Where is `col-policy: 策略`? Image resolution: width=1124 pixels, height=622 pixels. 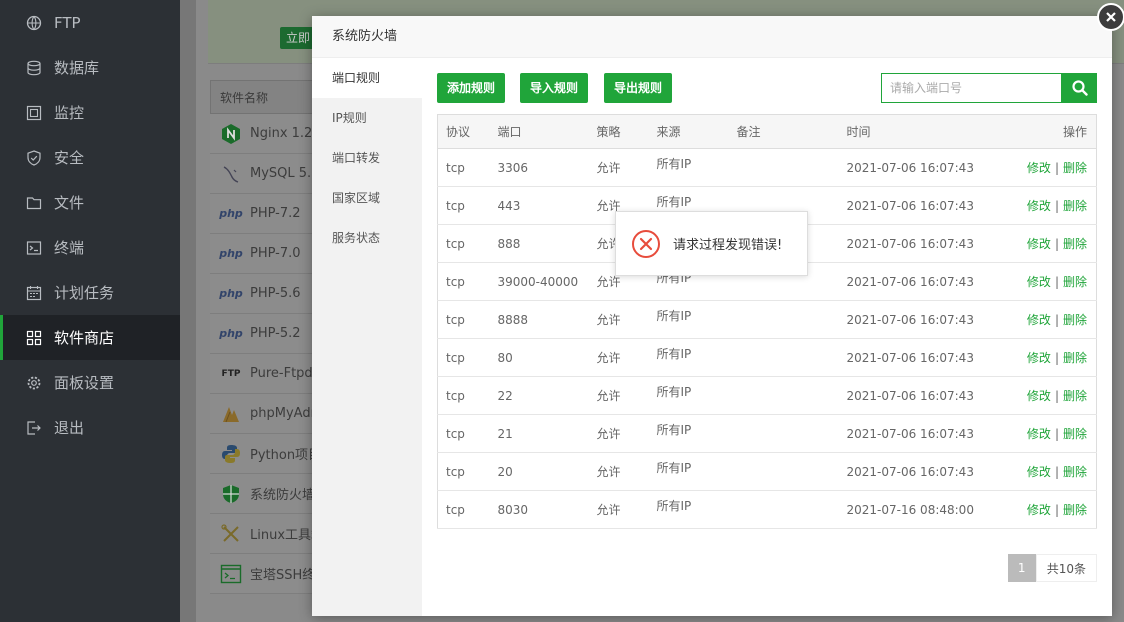
col-policy: 策略 is located at coordinates (626, 131).